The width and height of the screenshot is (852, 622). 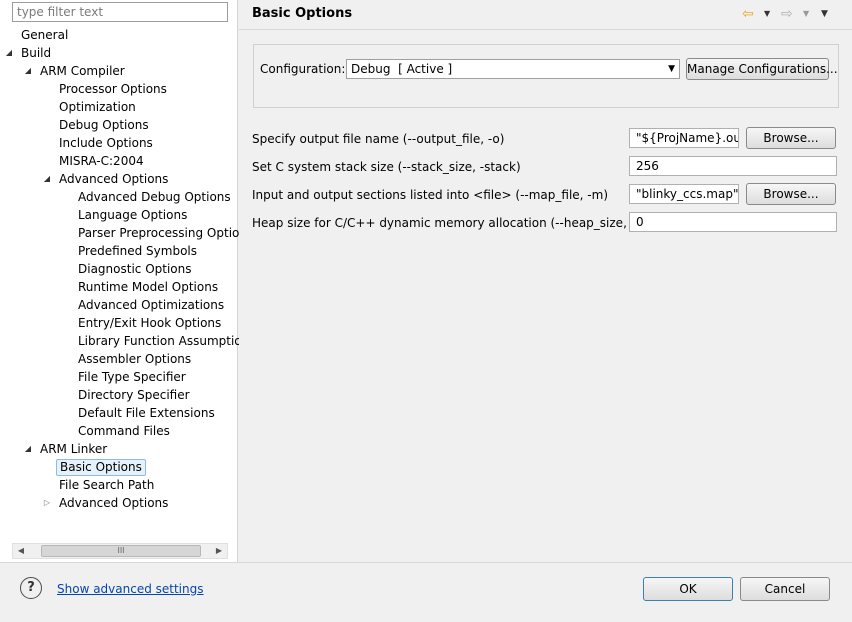 What do you see at coordinates (767, 14) in the screenshot?
I see `back-dropdown-icon: ▼` at bounding box center [767, 14].